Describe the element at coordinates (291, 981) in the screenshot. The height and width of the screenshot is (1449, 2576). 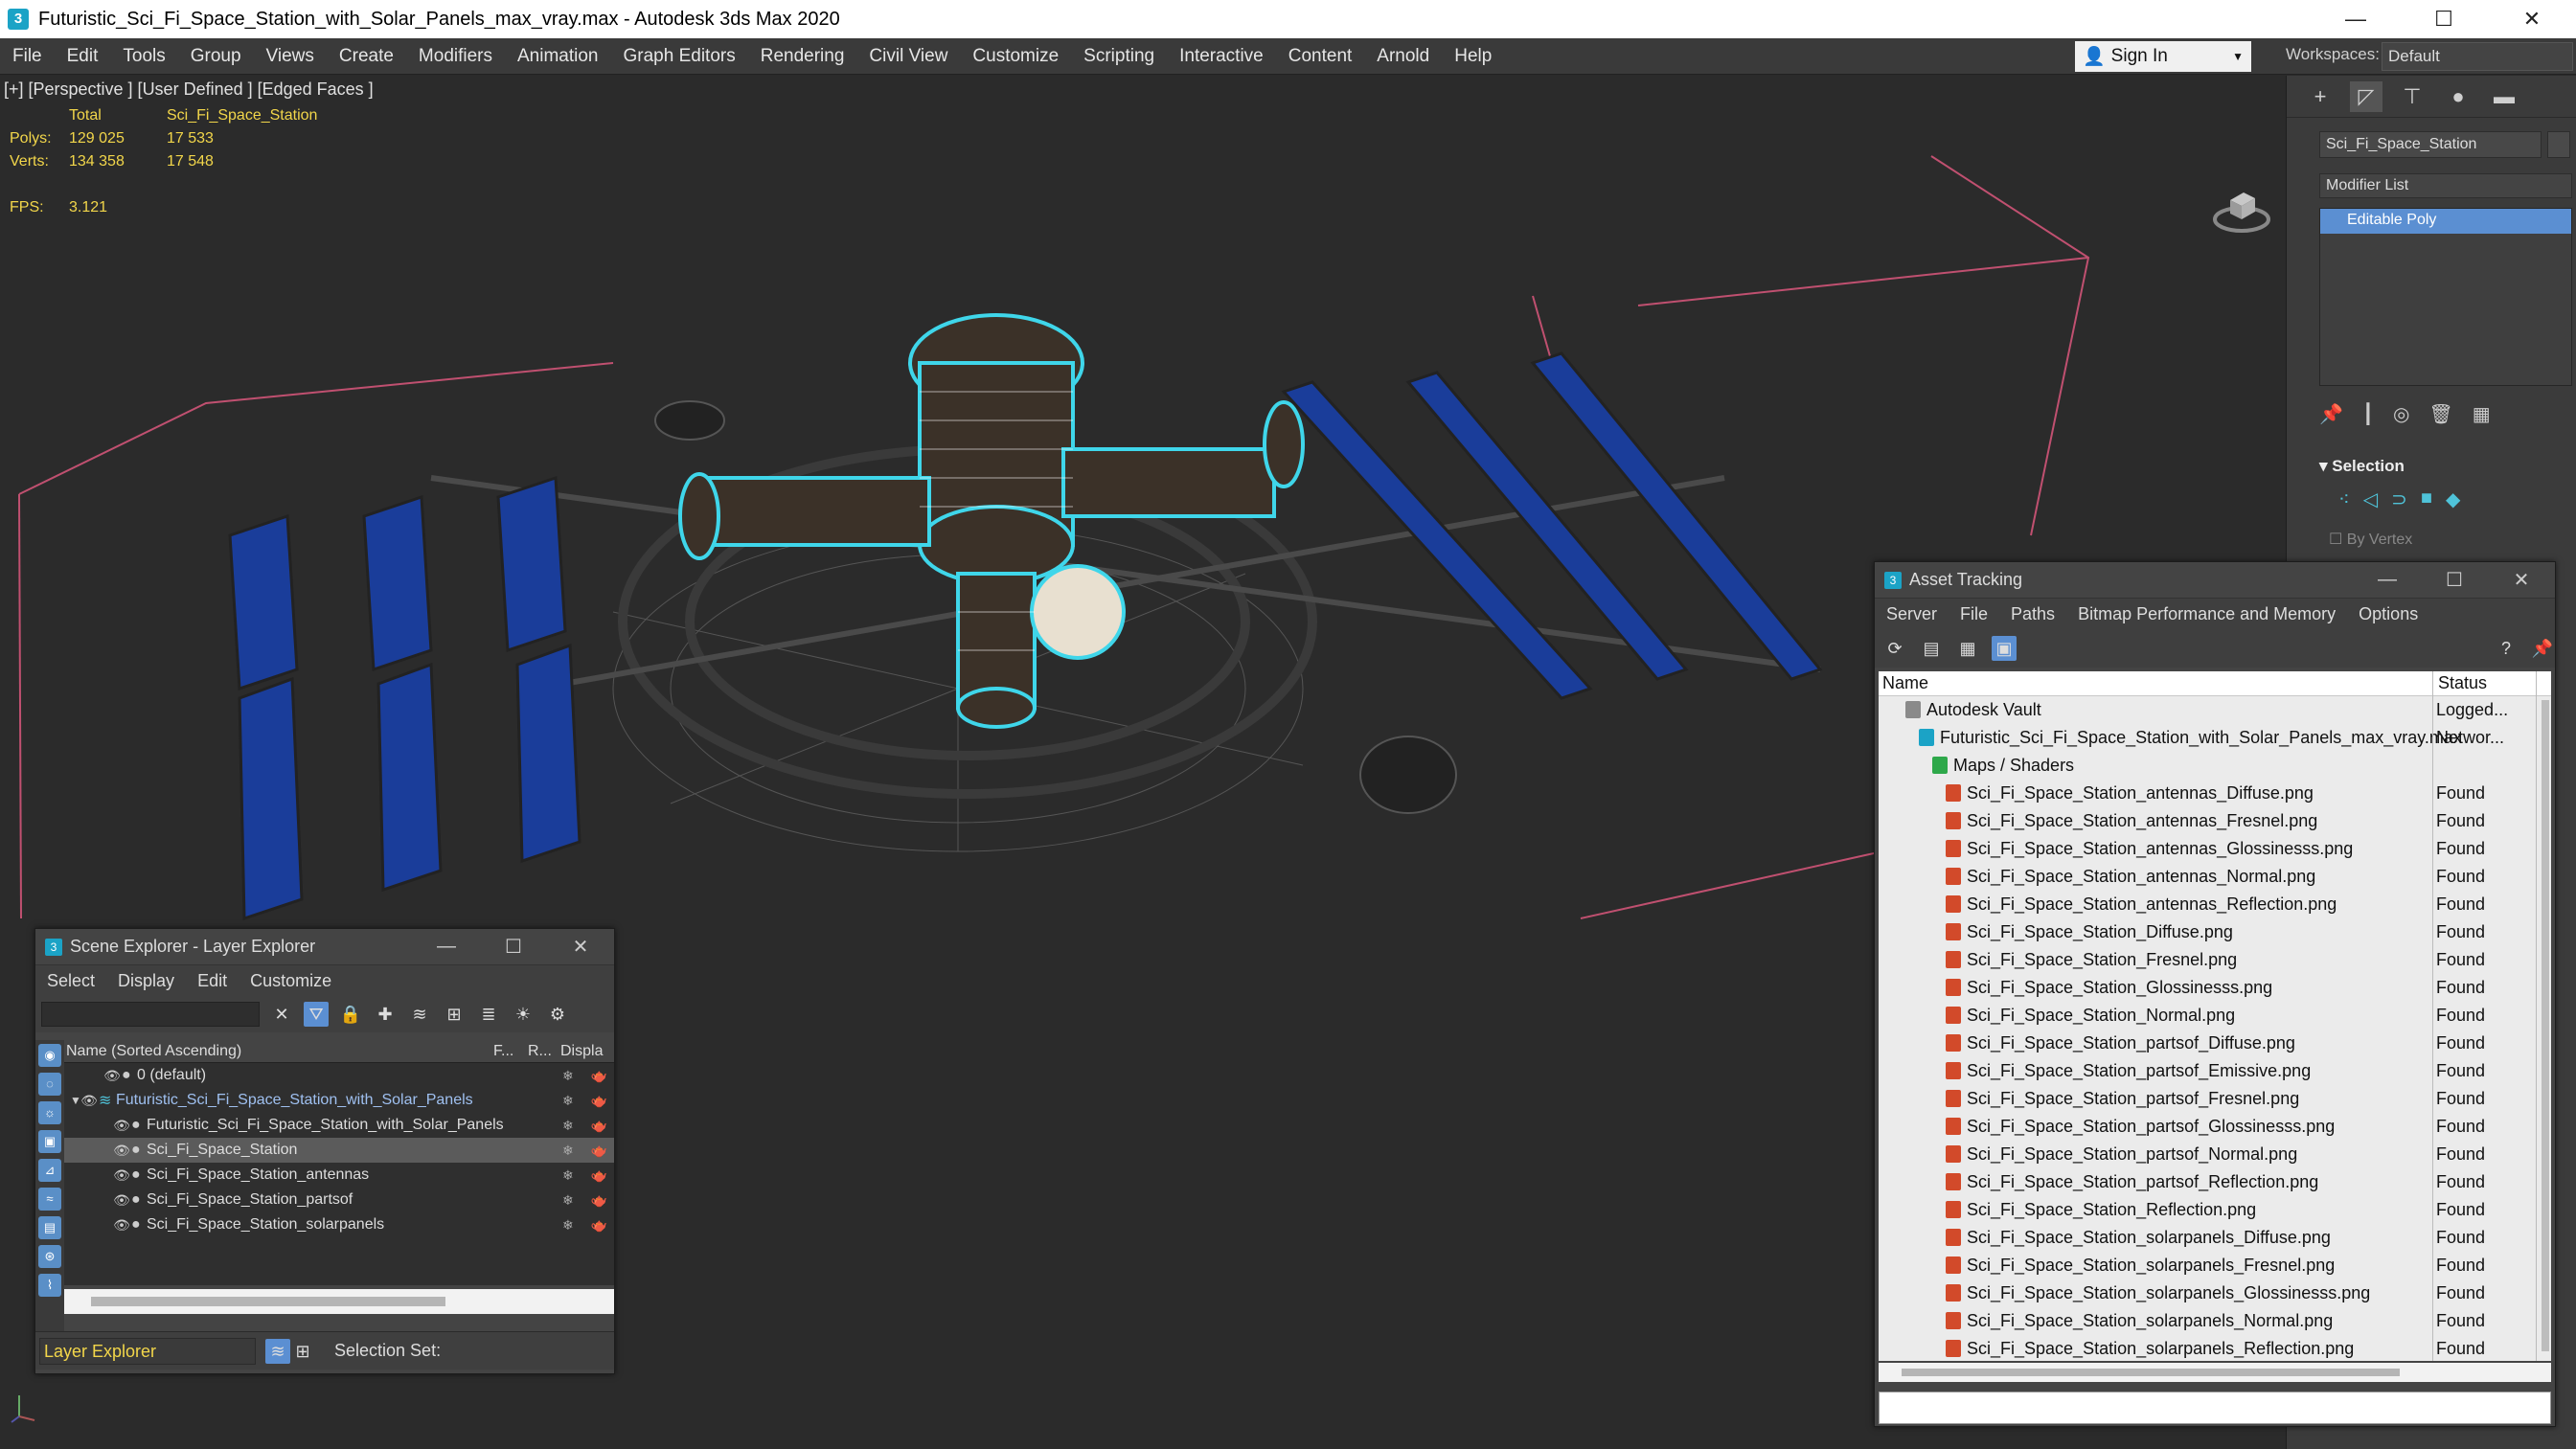
I see `se-menu-customize: Customize` at that location.